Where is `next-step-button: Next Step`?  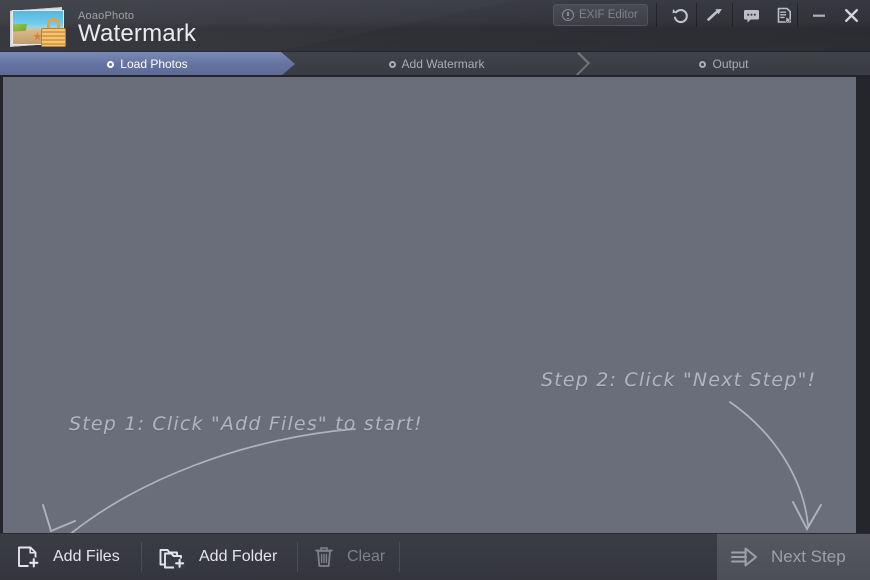 next-step-button: Next Step is located at coordinates (793, 557).